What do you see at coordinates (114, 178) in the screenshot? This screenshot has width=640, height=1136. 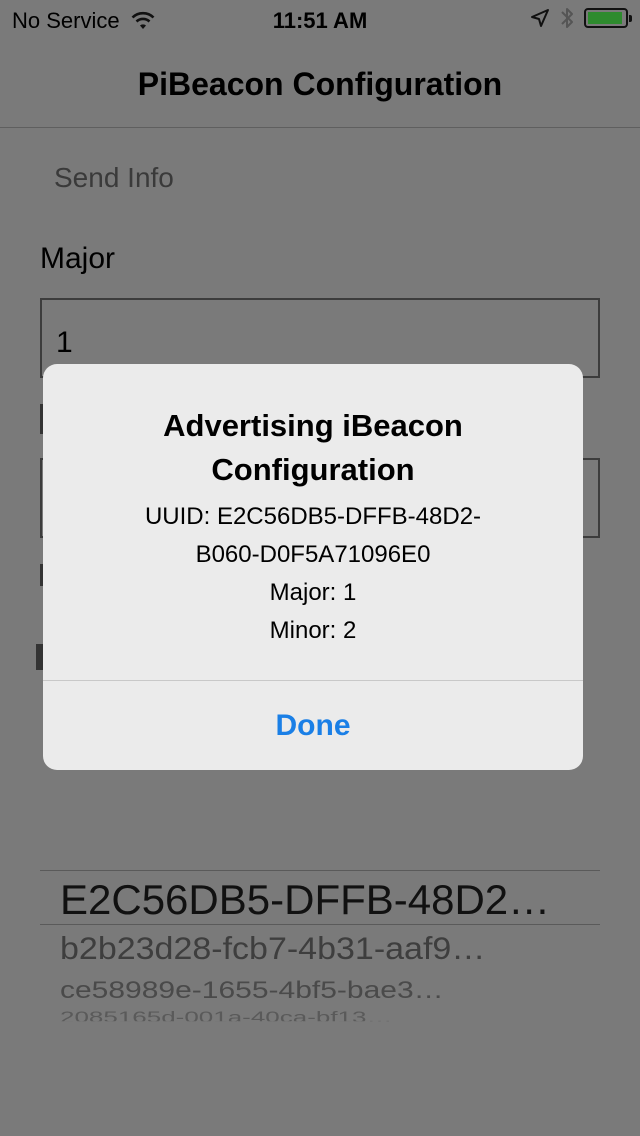 I see `send-info-button: Send Info` at bounding box center [114, 178].